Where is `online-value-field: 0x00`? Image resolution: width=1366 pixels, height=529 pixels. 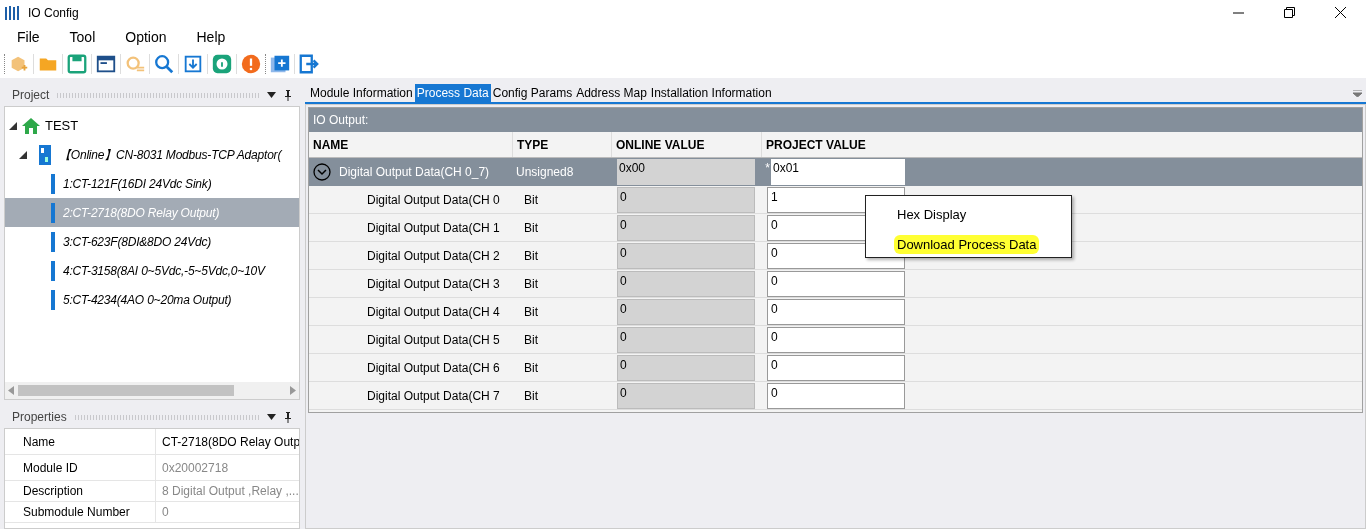 online-value-field: 0x00 is located at coordinates (686, 172).